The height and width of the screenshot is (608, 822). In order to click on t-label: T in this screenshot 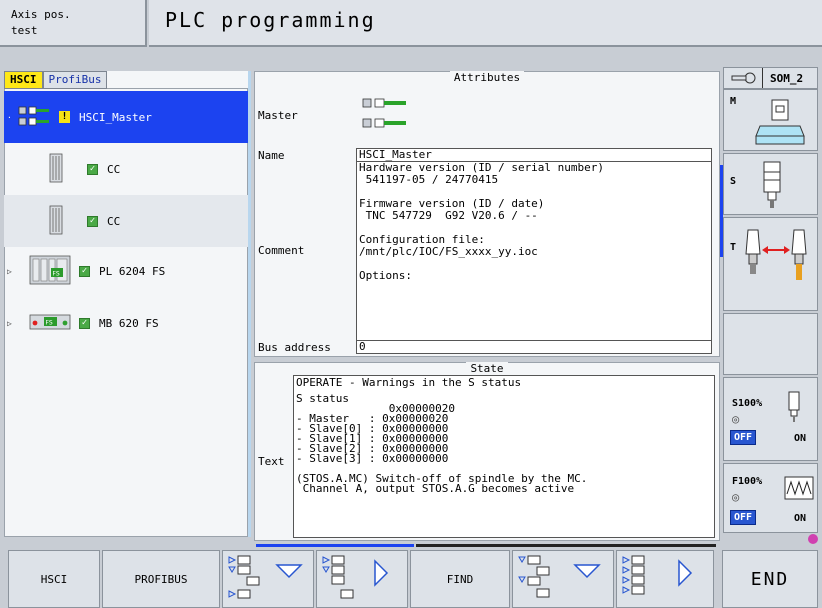, I will do `click(733, 247)`.